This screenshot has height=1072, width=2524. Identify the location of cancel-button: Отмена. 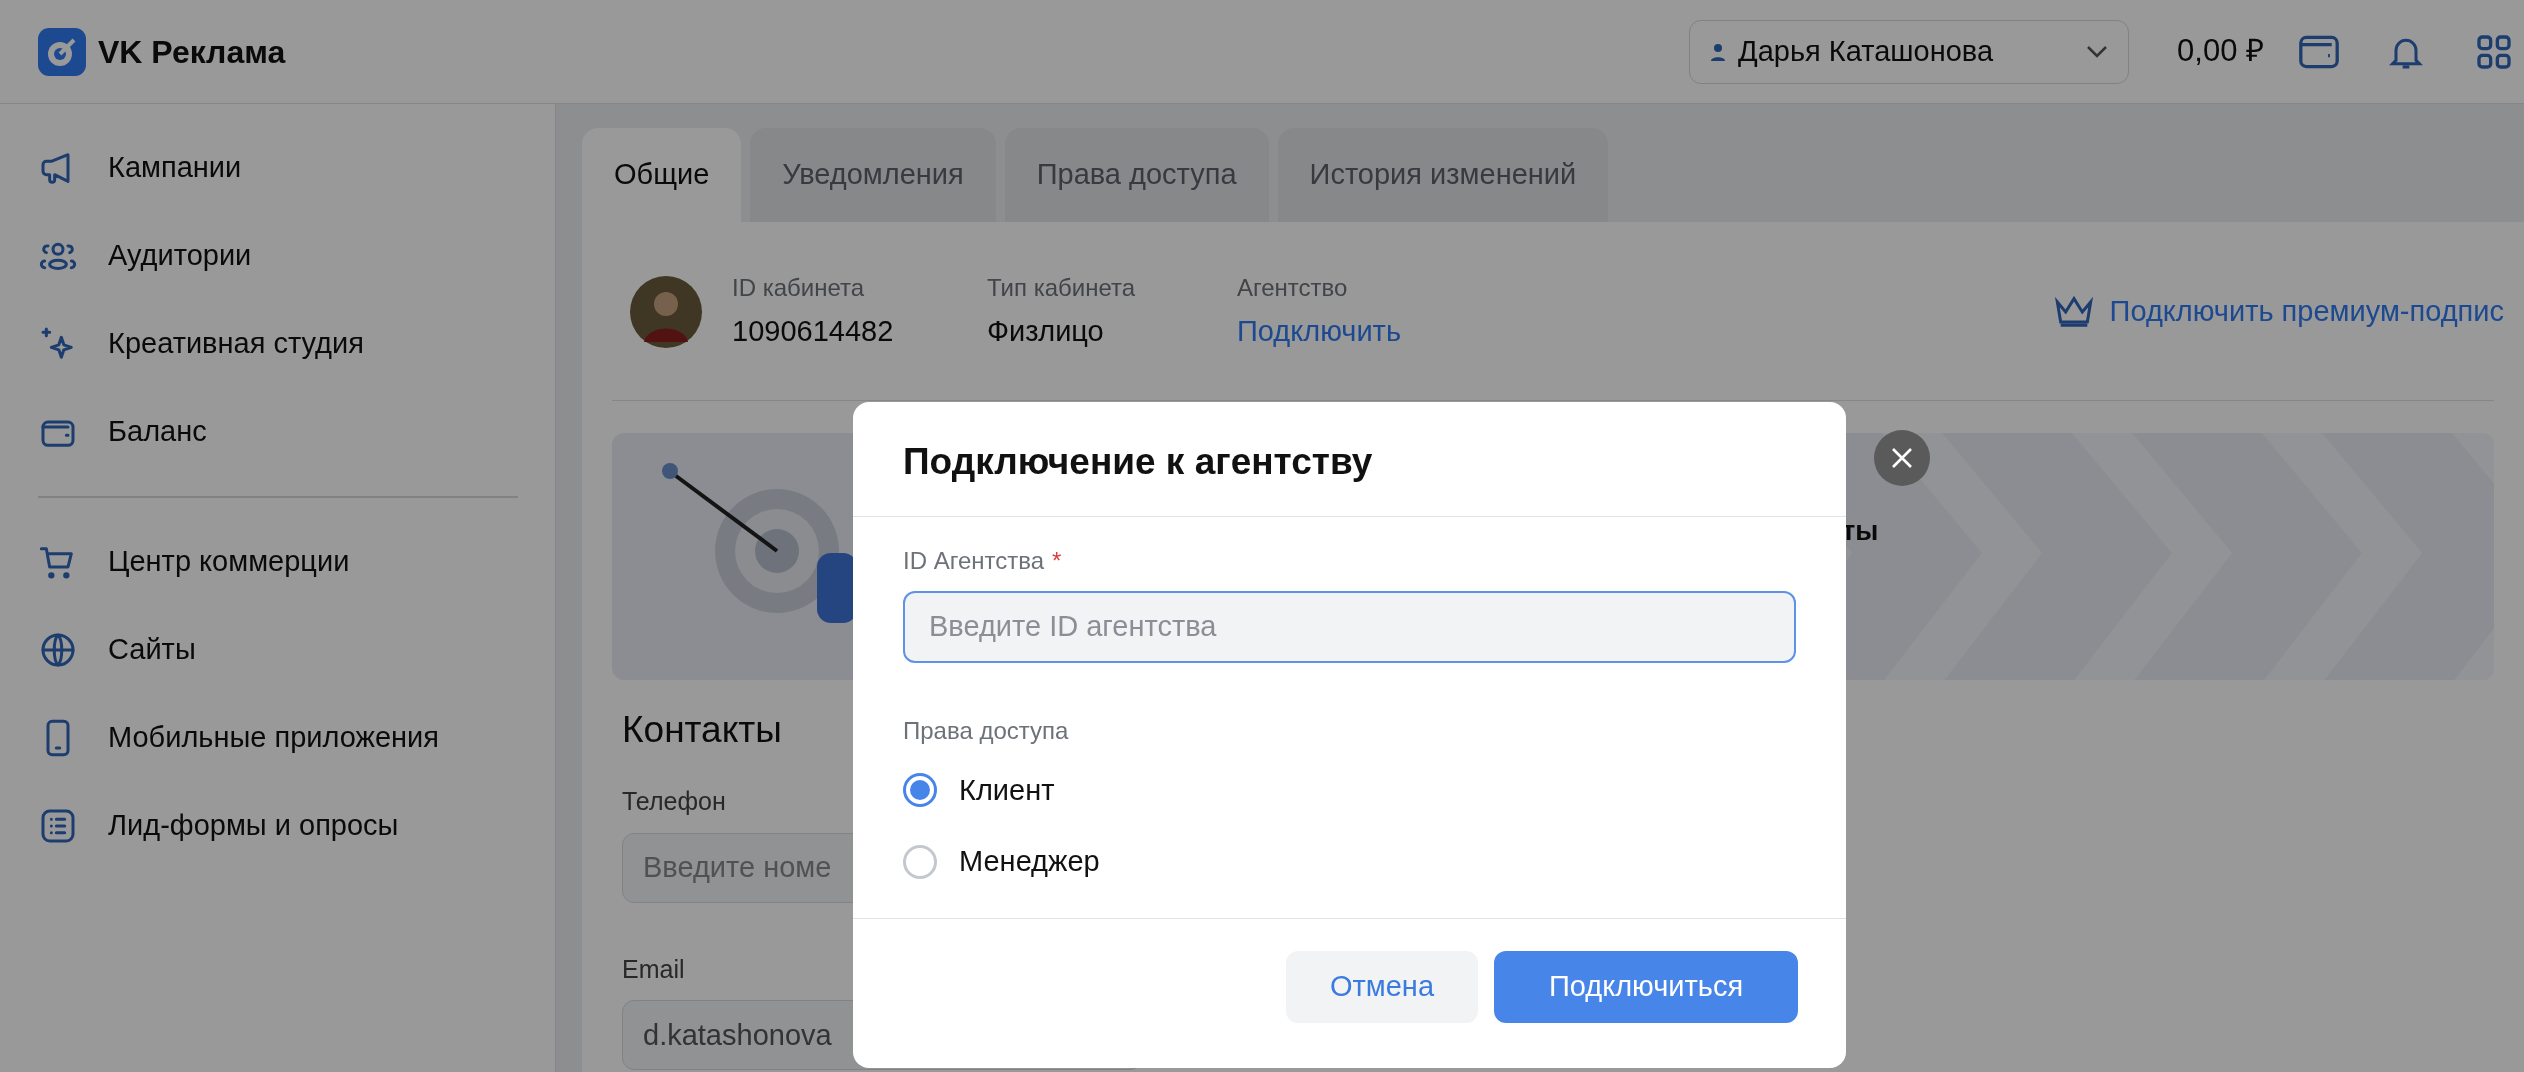
(1382, 986).